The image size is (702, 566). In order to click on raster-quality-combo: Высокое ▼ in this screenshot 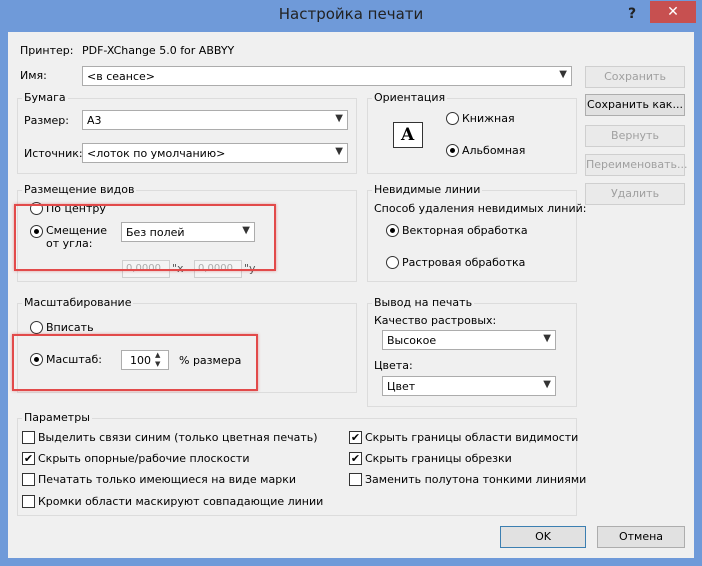, I will do `click(469, 340)`.